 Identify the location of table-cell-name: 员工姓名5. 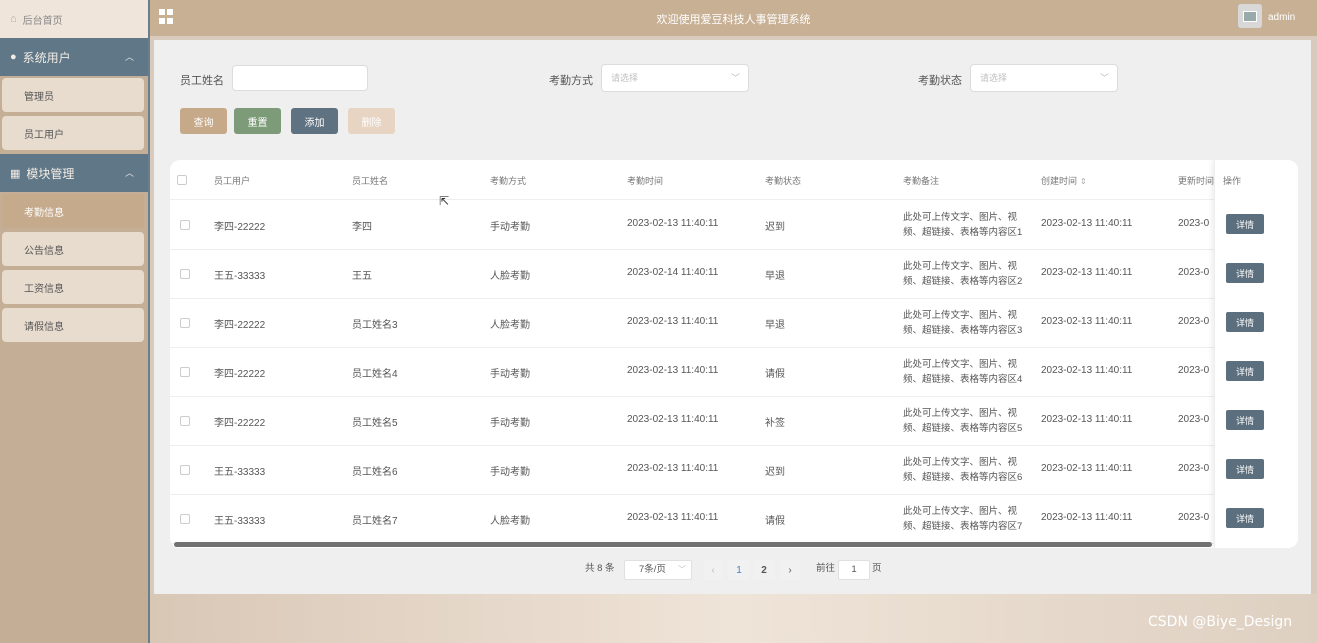
(375, 423).